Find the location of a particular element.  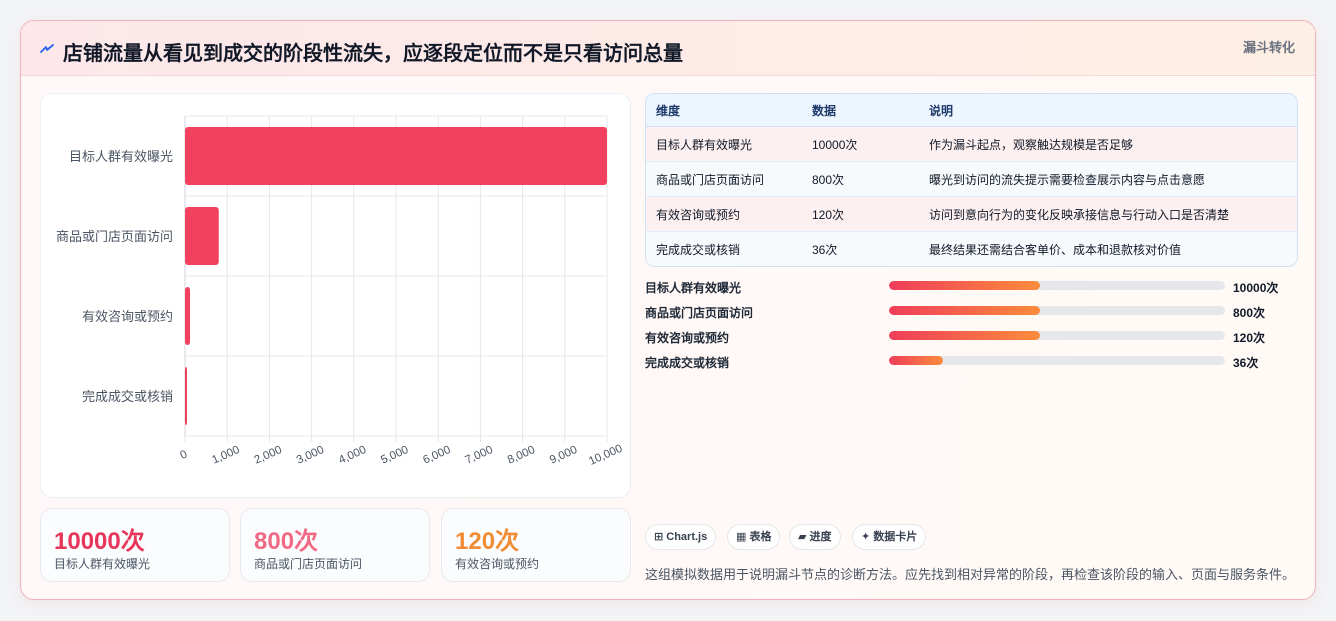

kpi-card-inquiries: 120次 有效咨询或预约 is located at coordinates (536, 545).